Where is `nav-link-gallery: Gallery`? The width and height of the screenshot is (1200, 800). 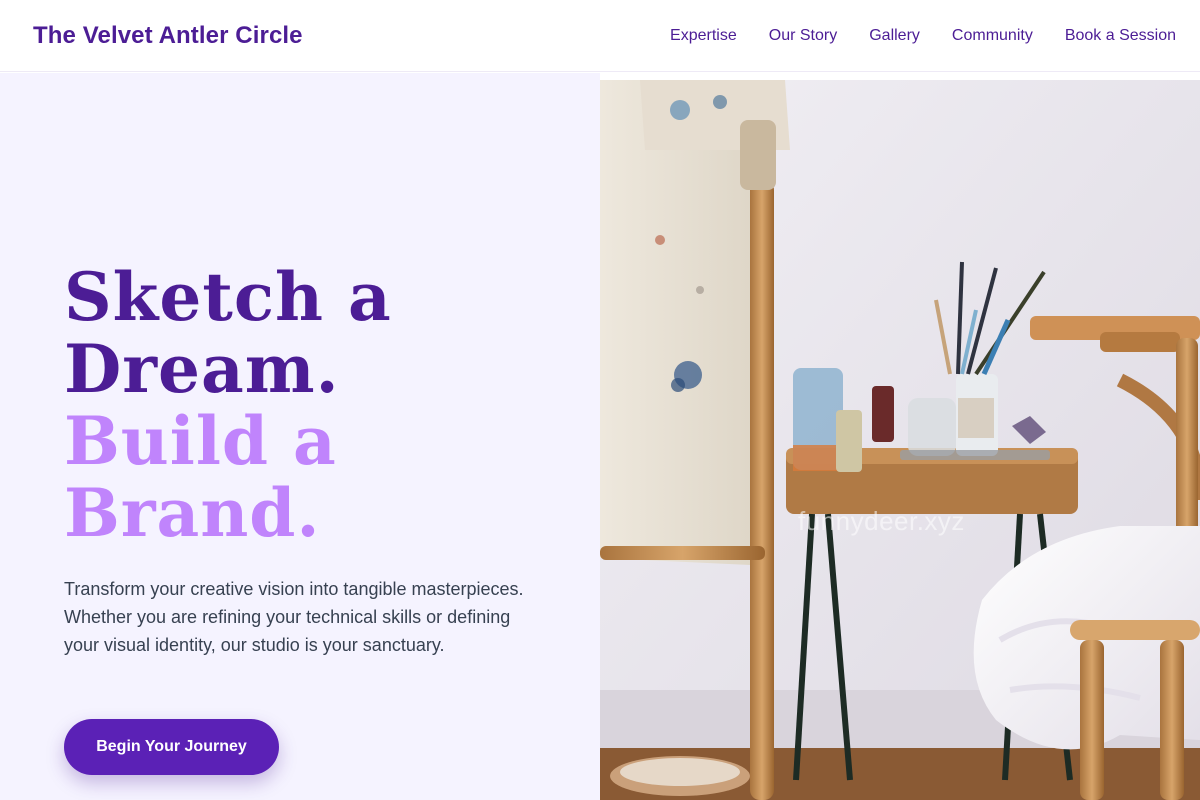 nav-link-gallery: Gallery is located at coordinates (894, 36).